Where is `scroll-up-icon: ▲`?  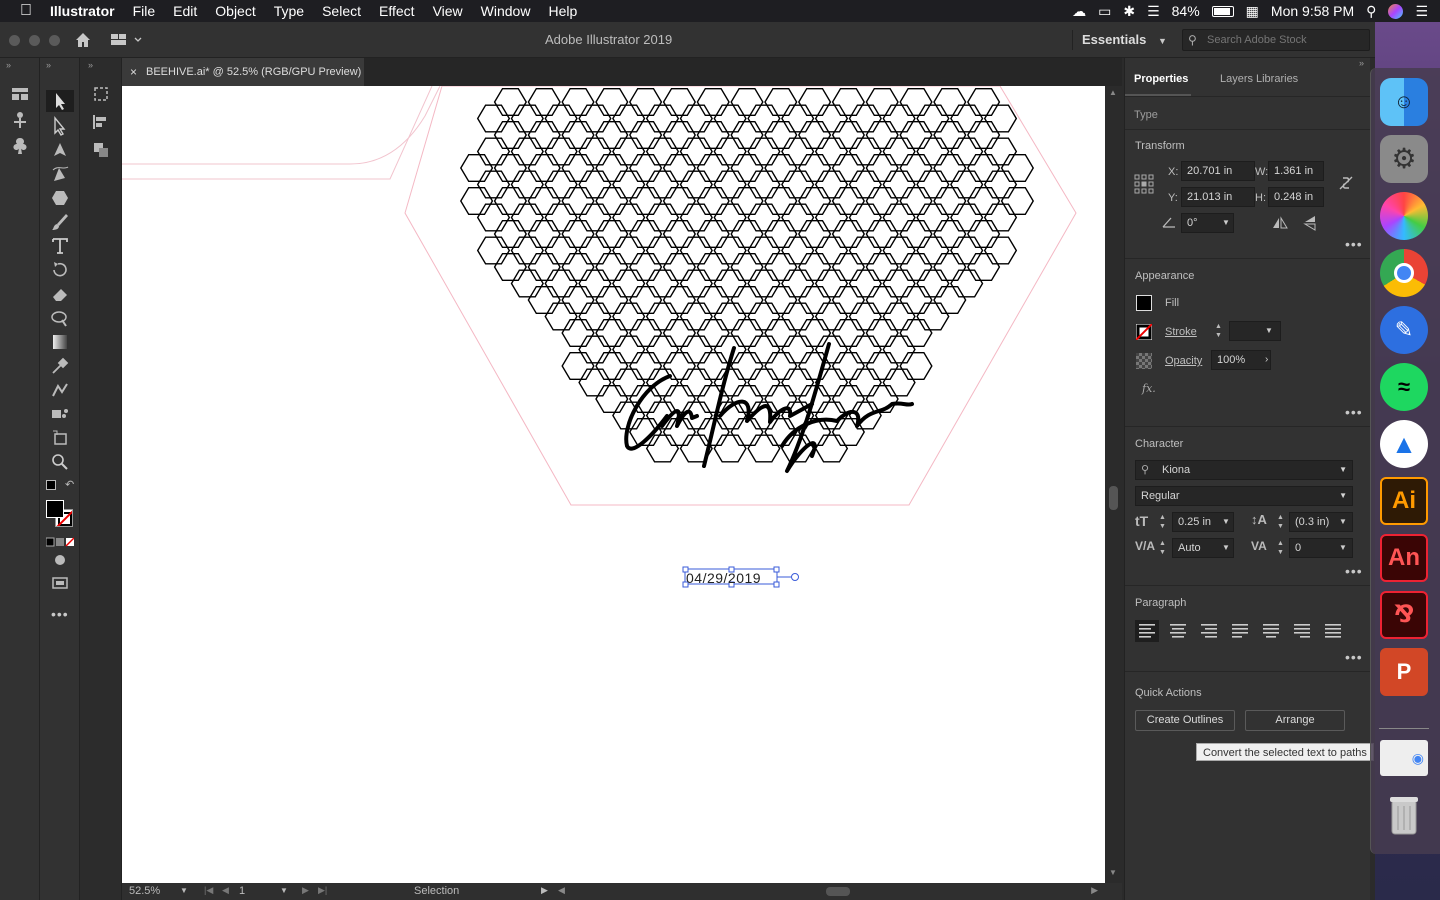 scroll-up-icon: ▲ is located at coordinates (1113, 92).